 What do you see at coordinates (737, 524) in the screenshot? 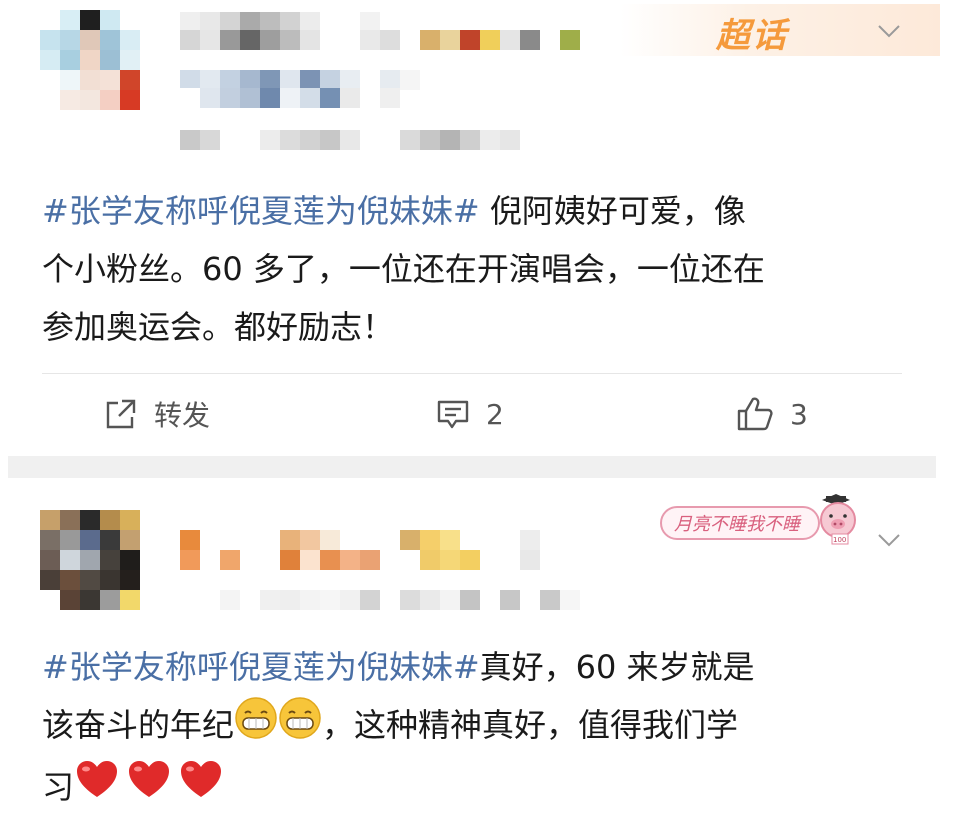
I see `fan-badge-label: 月亮不睡我不睡` at bounding box center [737, 524].